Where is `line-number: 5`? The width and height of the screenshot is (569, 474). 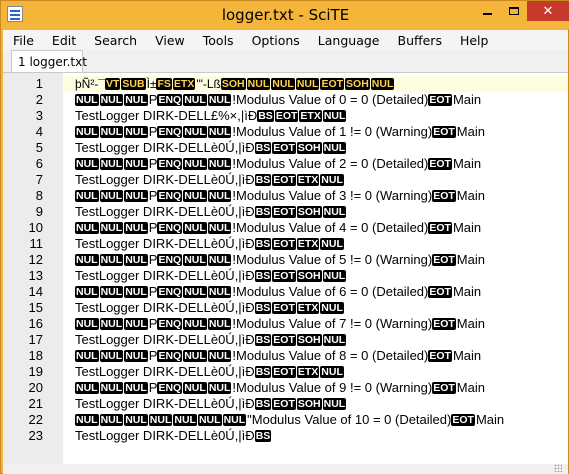
line-number: 5 is located at coordinates (39, 147).